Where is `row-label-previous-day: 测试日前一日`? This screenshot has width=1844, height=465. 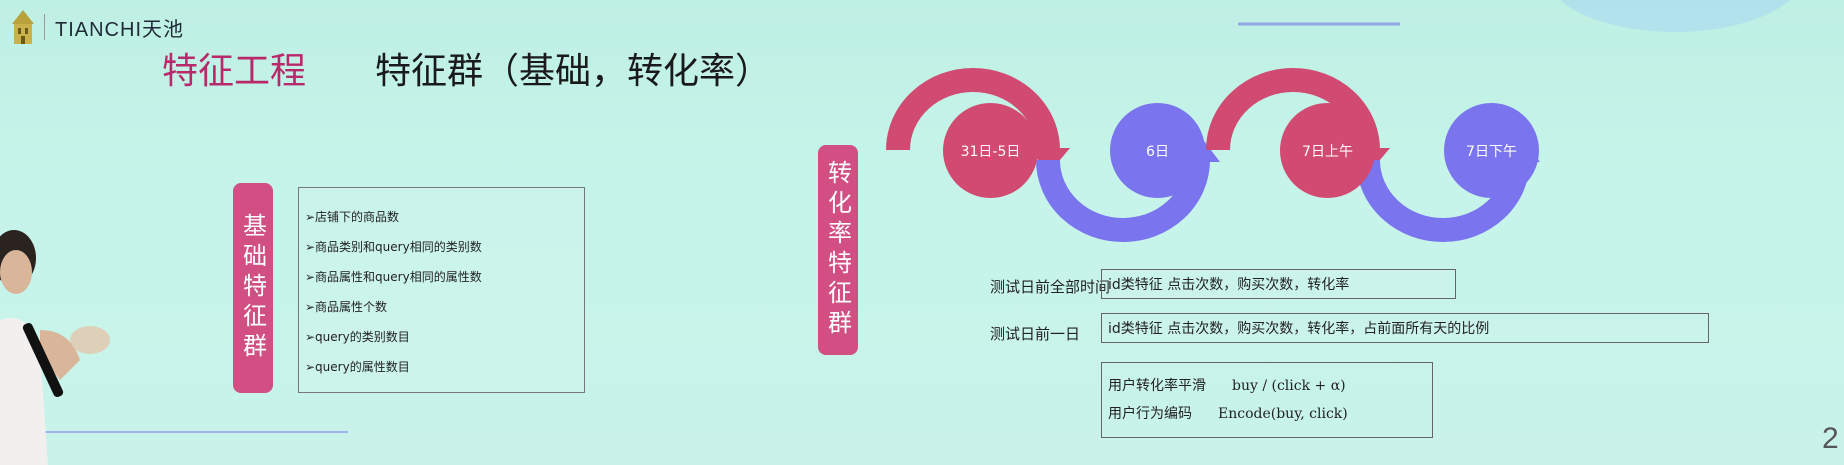 row-label-previous-day: 测试日前一日 is located at coordinates (1034, 334).